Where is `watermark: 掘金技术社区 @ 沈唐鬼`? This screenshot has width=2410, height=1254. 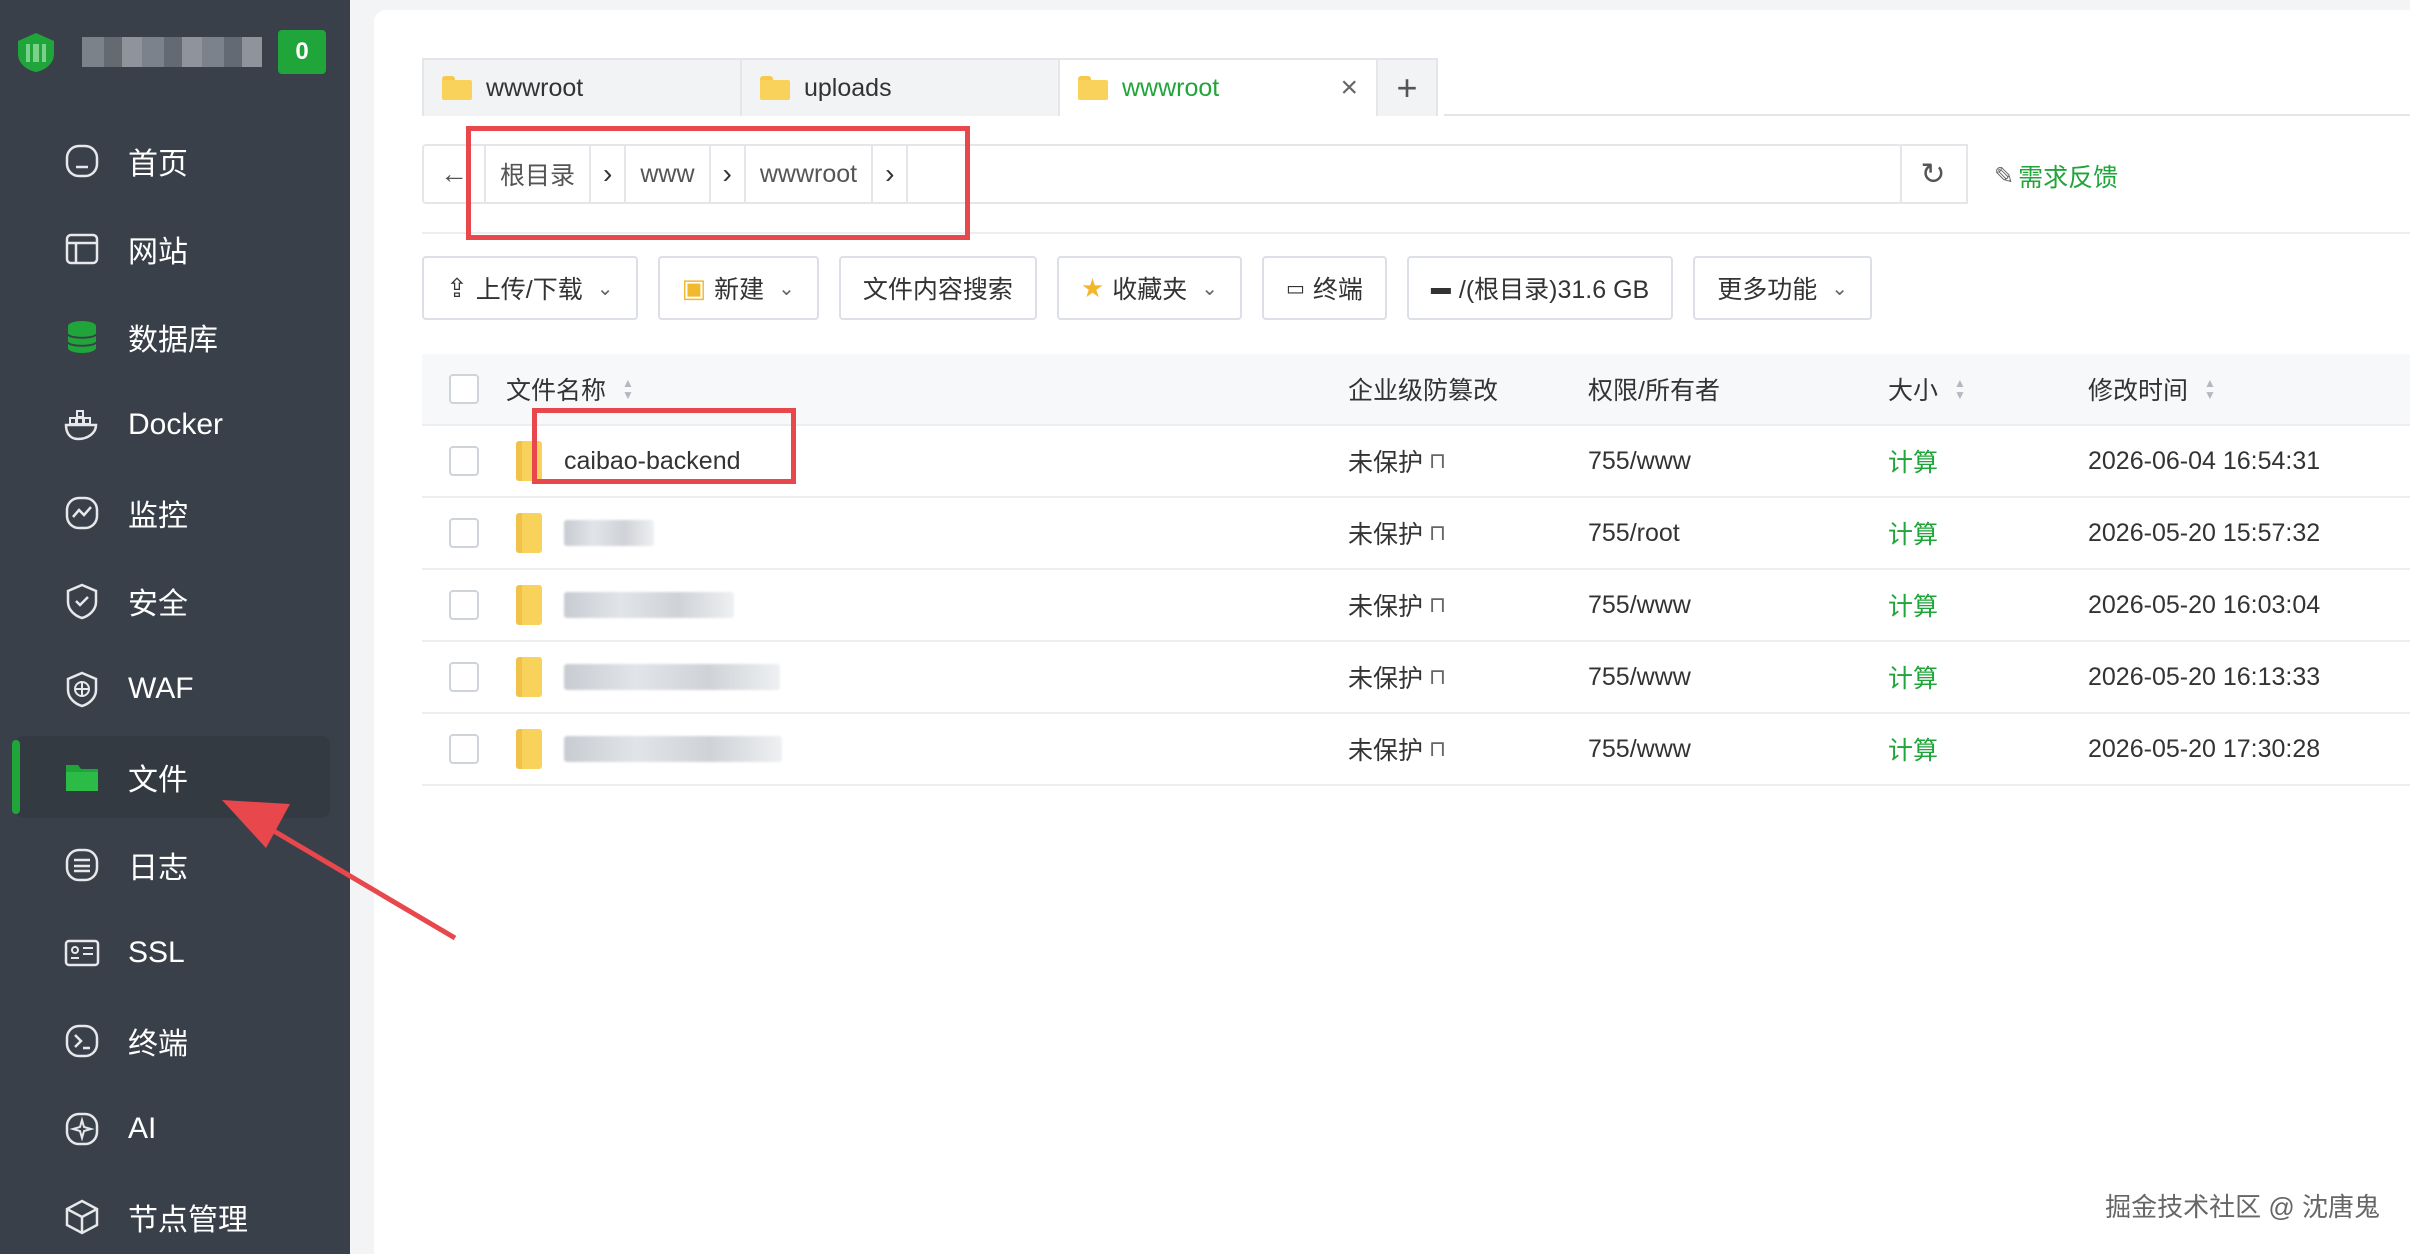
watermark: 掘金技术社区 @ 沈唐鬼 is located at coordinates (2242, 1207).